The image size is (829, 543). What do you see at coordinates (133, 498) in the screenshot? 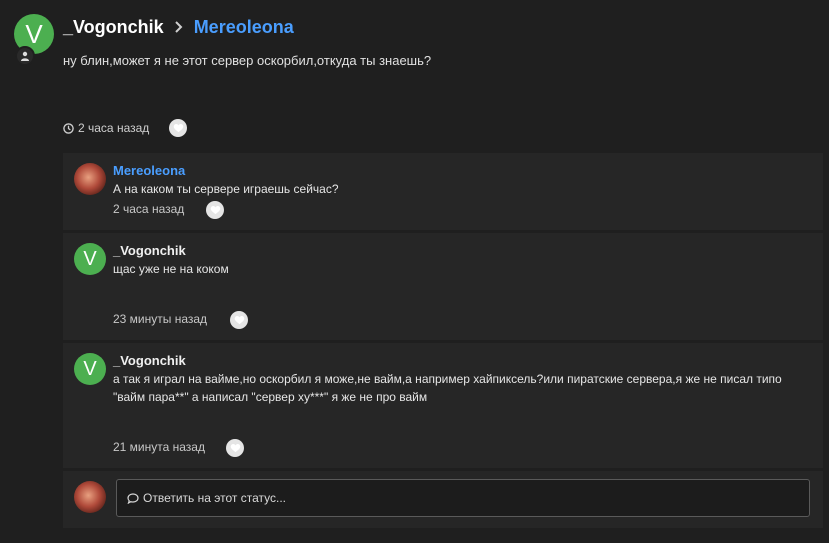
I see `comment-icon` at bounding box center [133, 498].